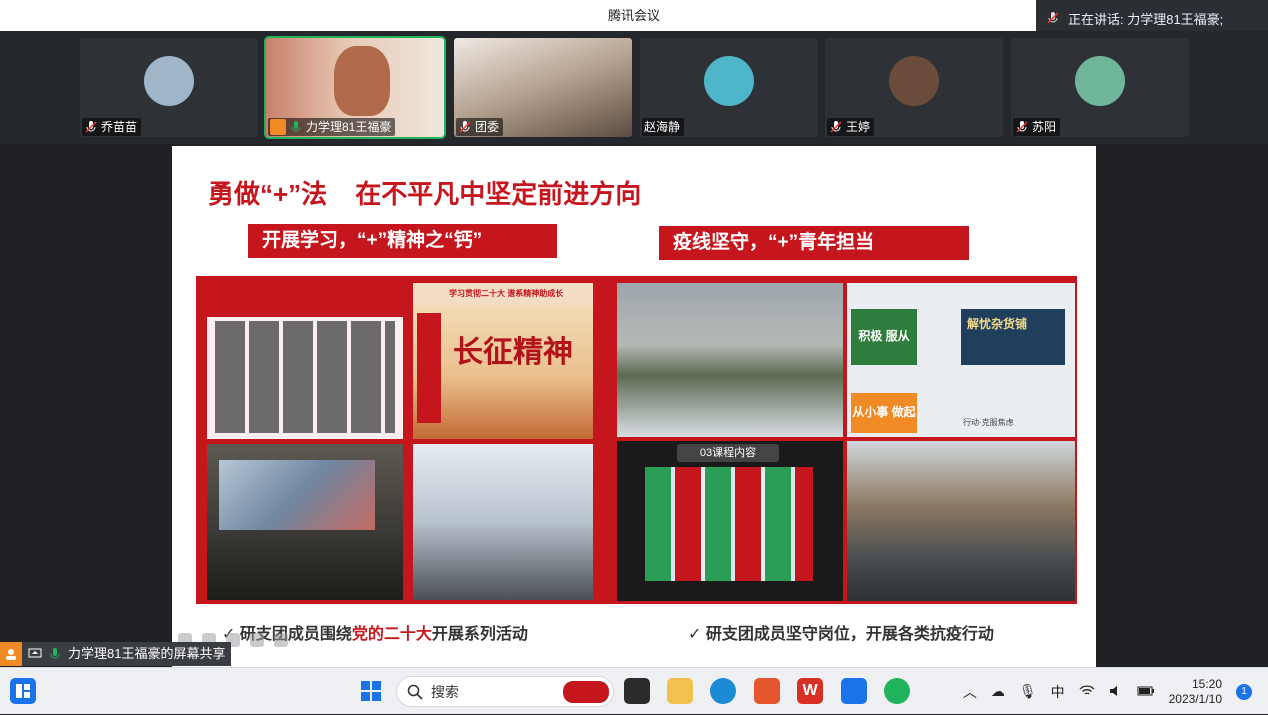 The height and width of the screenshot is (715, 1268). I want to click on participant-name-label: 团委, so click(480, 127).